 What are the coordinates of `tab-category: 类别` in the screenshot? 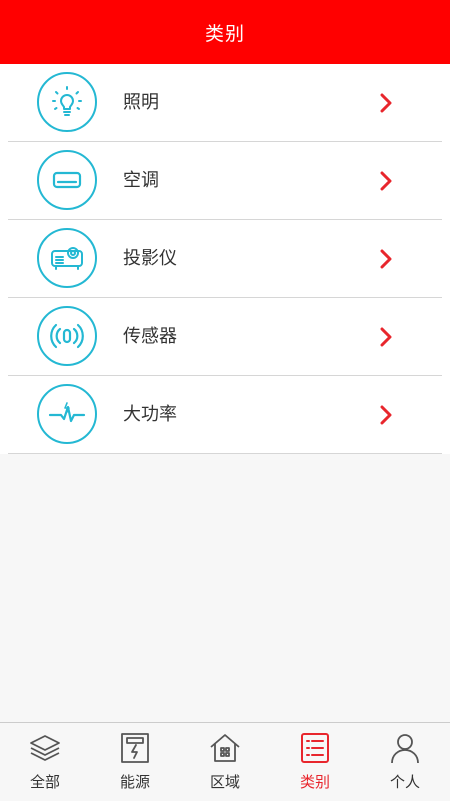 It's located at (315, 762).